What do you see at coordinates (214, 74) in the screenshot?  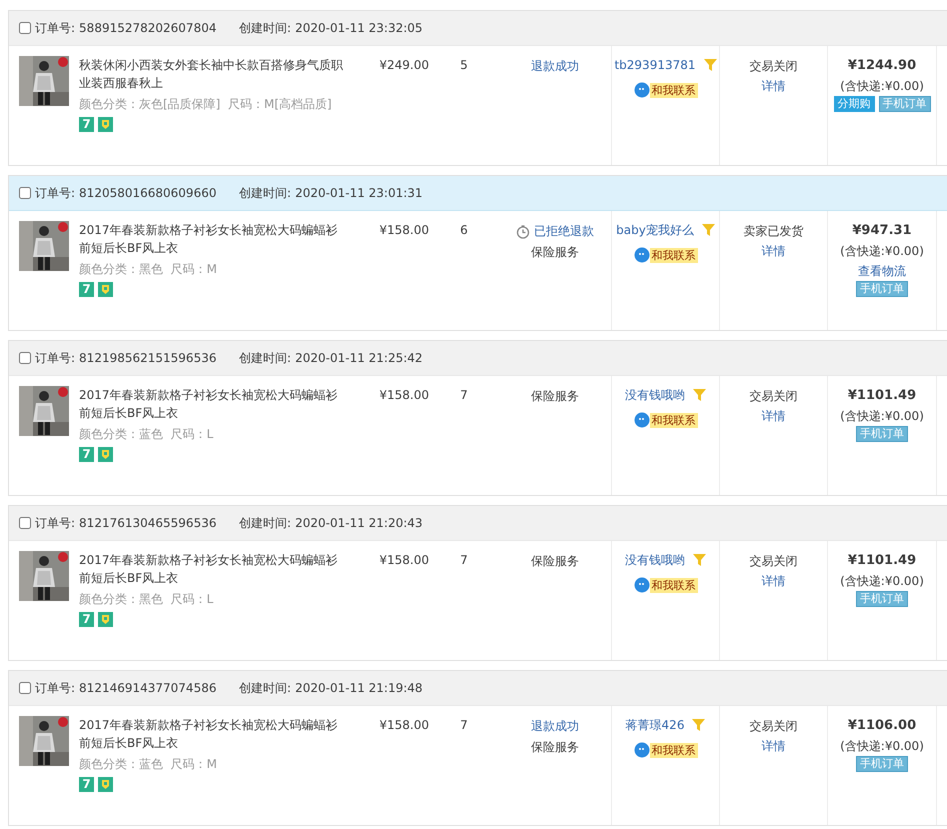 I see `product-title: 秋装休闲小西装女外套长袖中长款百搭修身气质职业装西服春秋上` at bounding box center [214, 74].